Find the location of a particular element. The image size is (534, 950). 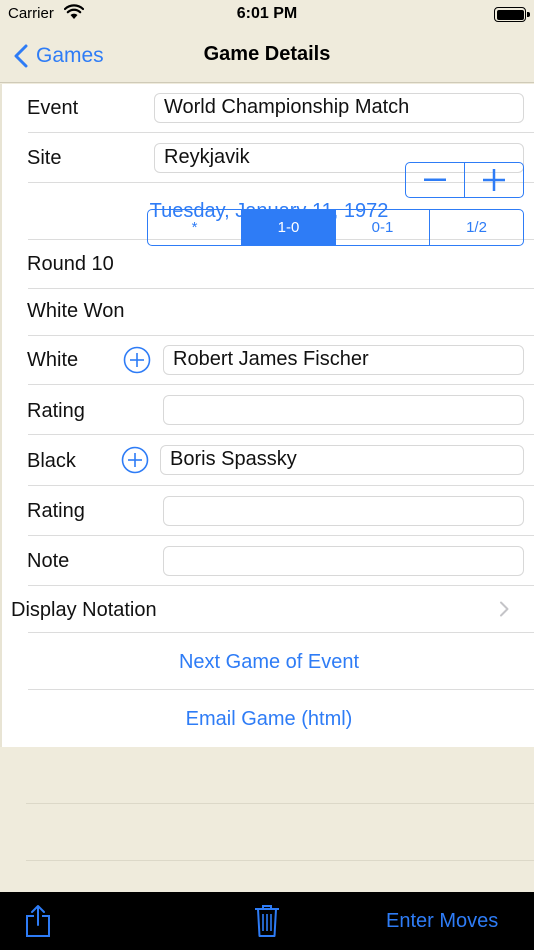

clock: 6:01 PM is located at coordinates (267, 13).